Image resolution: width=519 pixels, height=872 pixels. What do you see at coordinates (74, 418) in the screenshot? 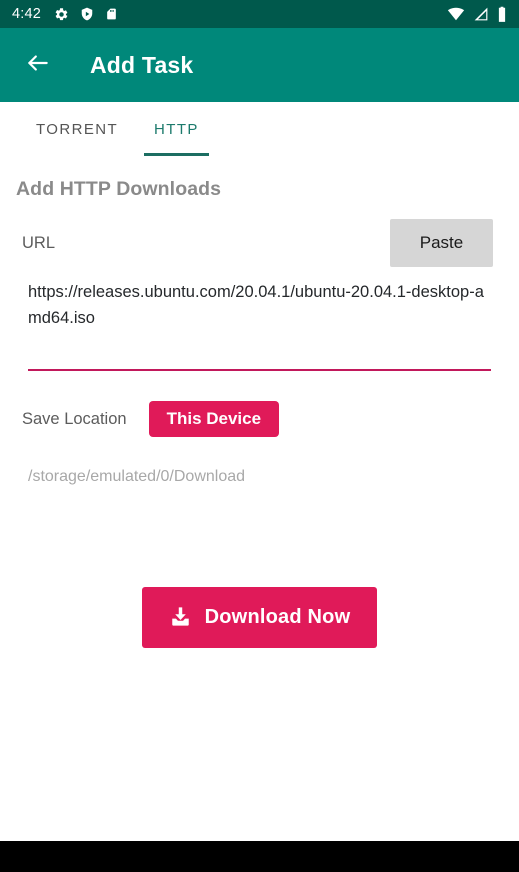
I see `save-location-label: Save Location` at bounding box center [74, 418].